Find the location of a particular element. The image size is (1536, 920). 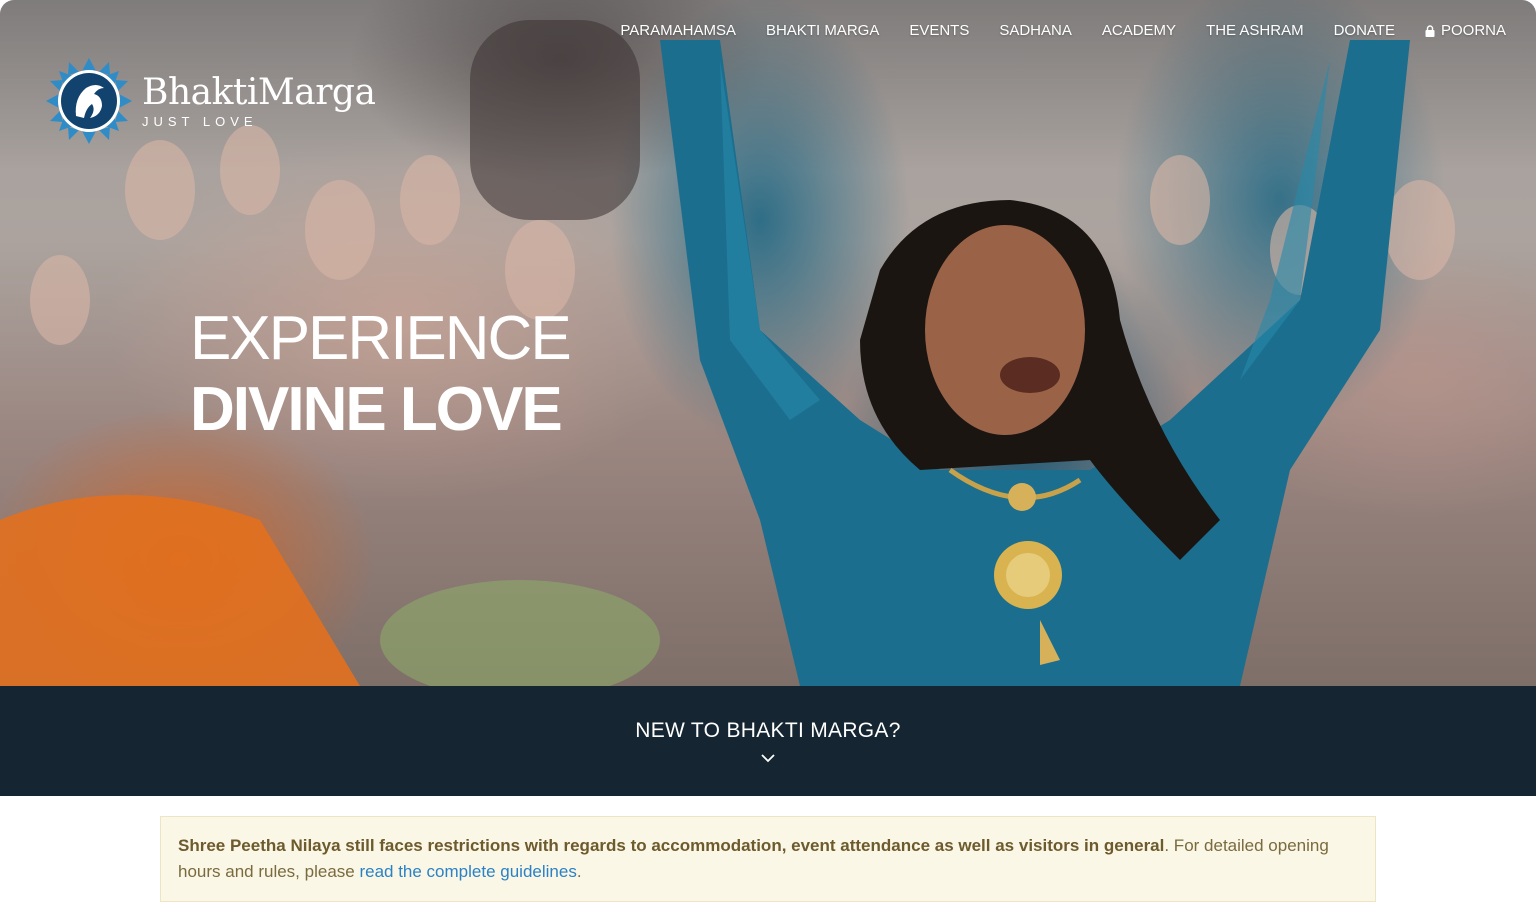

nav-item-academy: ACADEMY is located at coordinates (1139, 30).